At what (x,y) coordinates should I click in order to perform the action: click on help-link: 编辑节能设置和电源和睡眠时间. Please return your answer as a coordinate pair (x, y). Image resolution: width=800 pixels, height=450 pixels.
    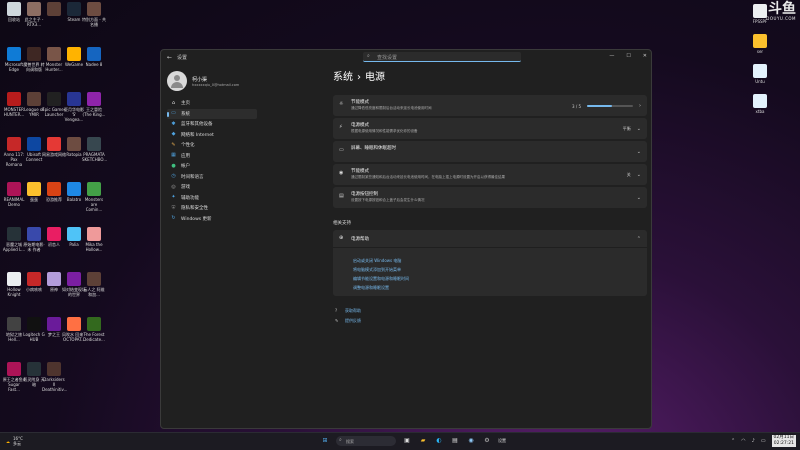
    Looking at the image, I should click on (500, 278).